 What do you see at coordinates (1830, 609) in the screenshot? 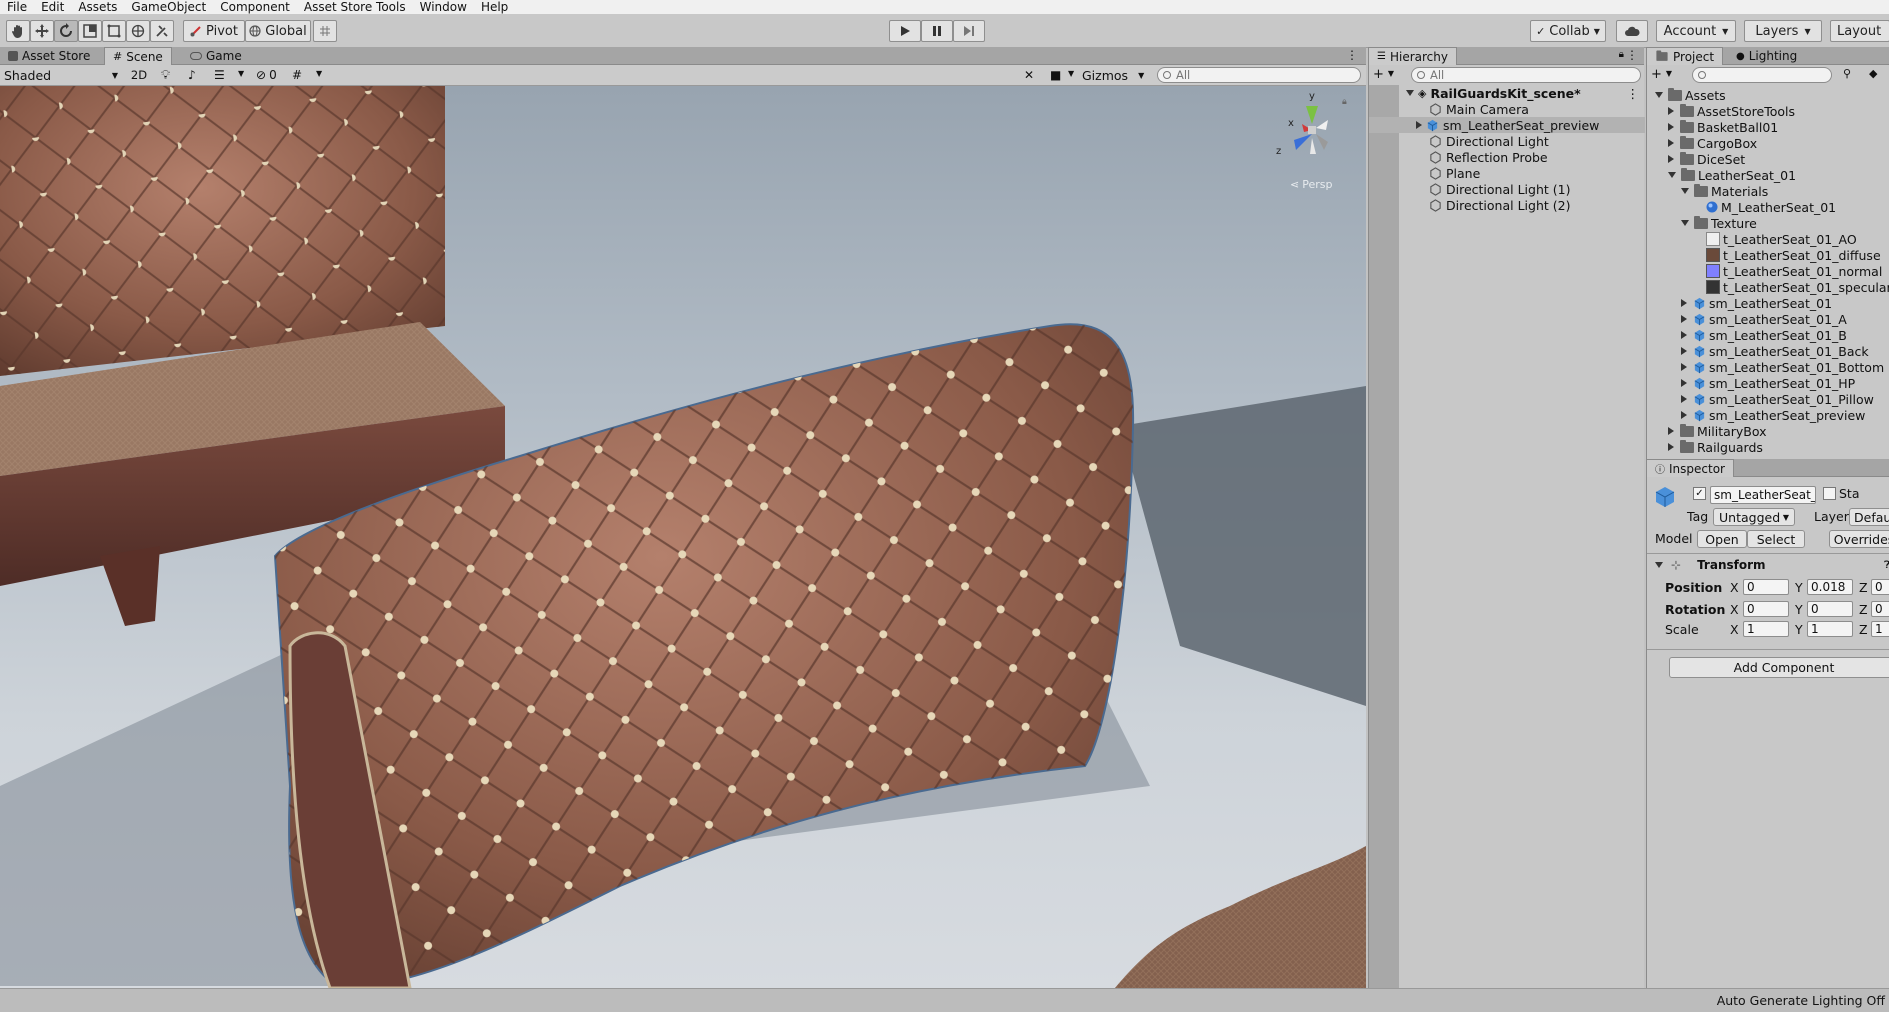
I see `rotation-y-field: 0` at bounding box center [1830, 609].